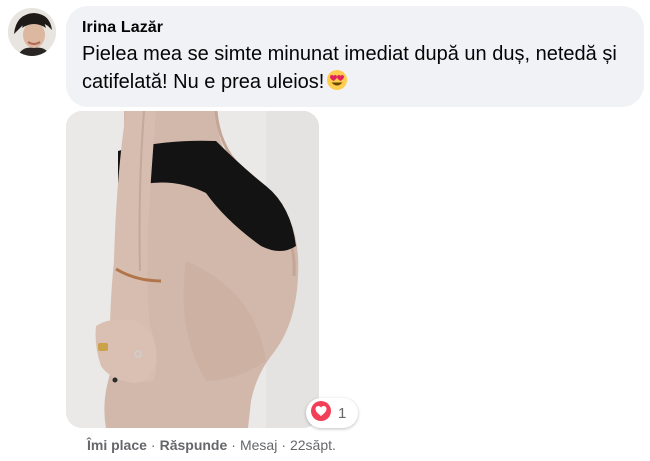  What do you see at coordinates (313, 445) in the screenshot?
I see `timestamp: 22săpt.` at bounding box center [313, 445].